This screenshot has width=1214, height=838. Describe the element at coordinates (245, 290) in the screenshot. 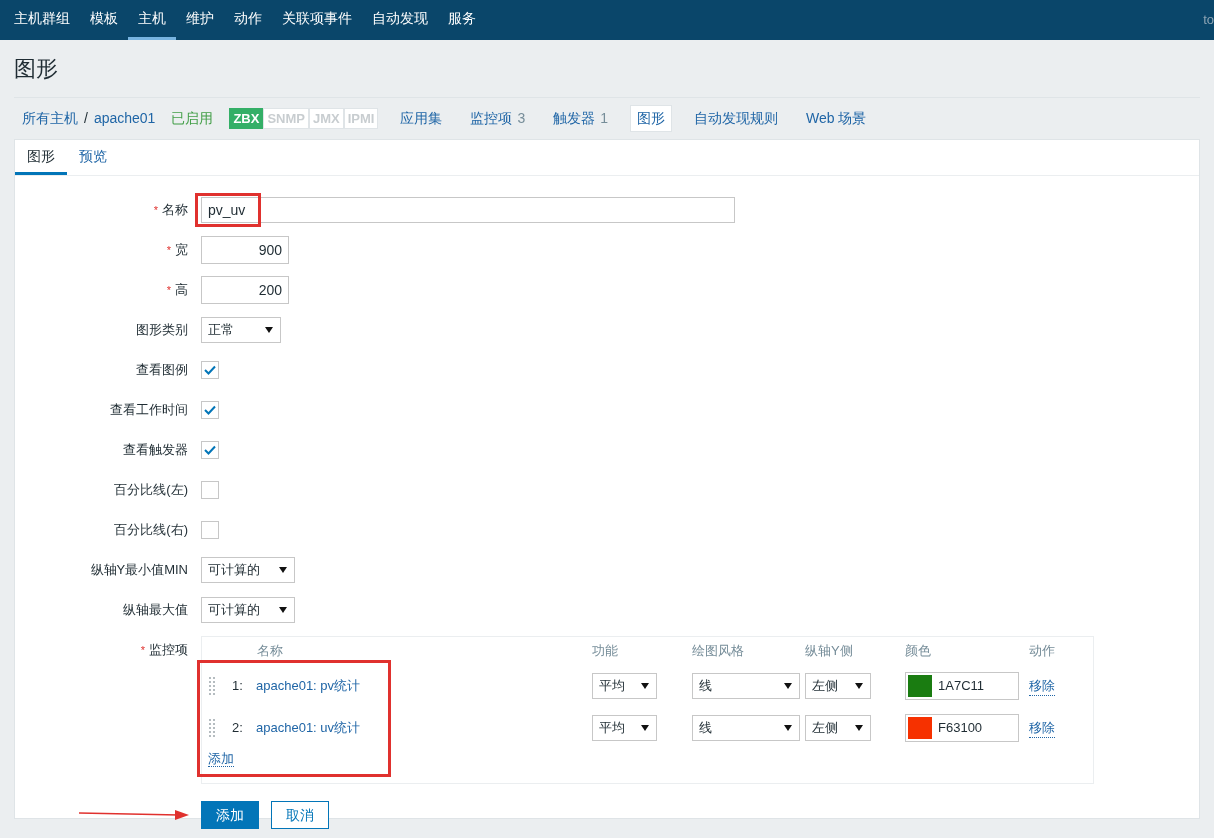

I see `number-field: 200` at that location.